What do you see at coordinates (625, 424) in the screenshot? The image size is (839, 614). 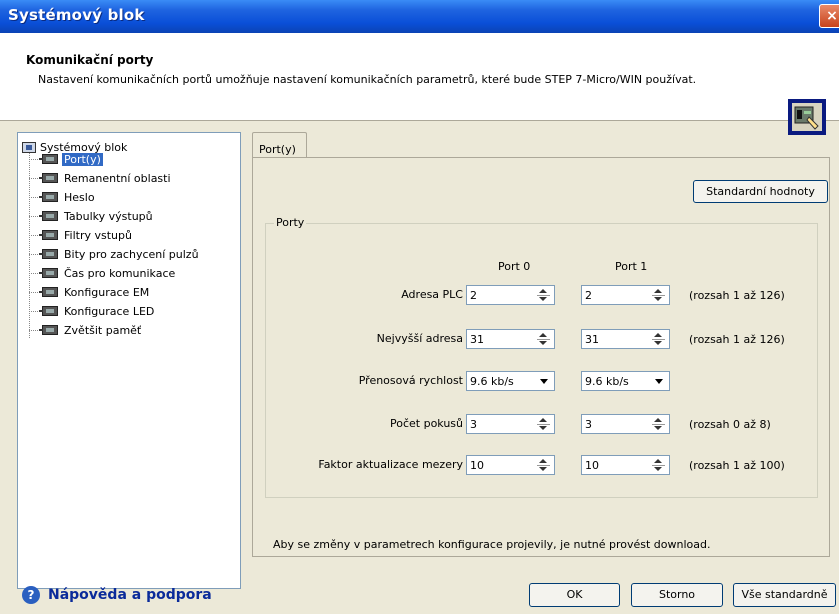 I see `retry-count-port1-stepper: 3` at bounding box center [625, 424].